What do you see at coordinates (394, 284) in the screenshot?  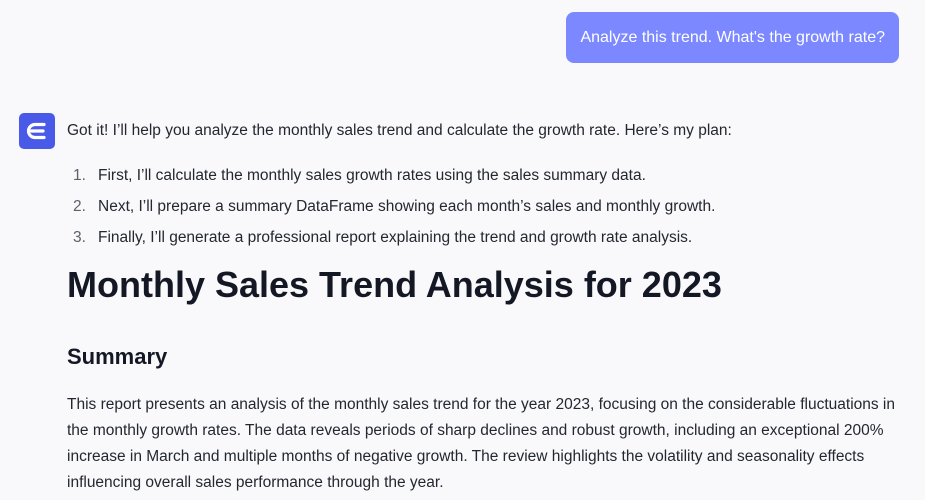 I see `report-title: Monthly Sales Trend Analysis for 2023` at bounding box center [394, 284].